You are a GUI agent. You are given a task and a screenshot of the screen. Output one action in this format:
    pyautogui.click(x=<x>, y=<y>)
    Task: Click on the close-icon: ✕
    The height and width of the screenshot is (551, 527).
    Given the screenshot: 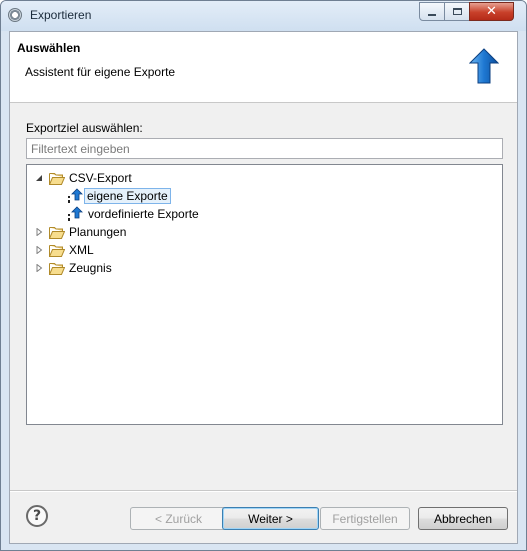 What is the action you would take?
    pyautogui.click(x=491, y=11)
    